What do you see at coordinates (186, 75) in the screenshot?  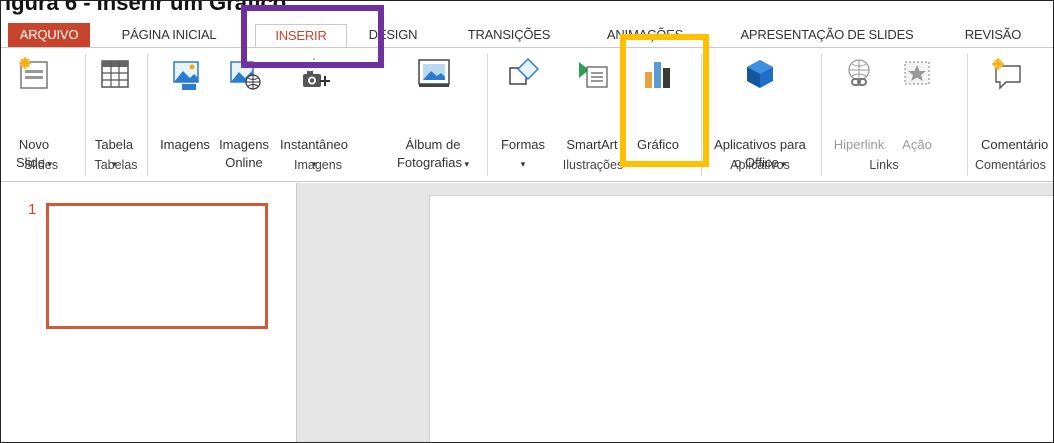 I see `picture-icon` at bounding box center [186, 75].